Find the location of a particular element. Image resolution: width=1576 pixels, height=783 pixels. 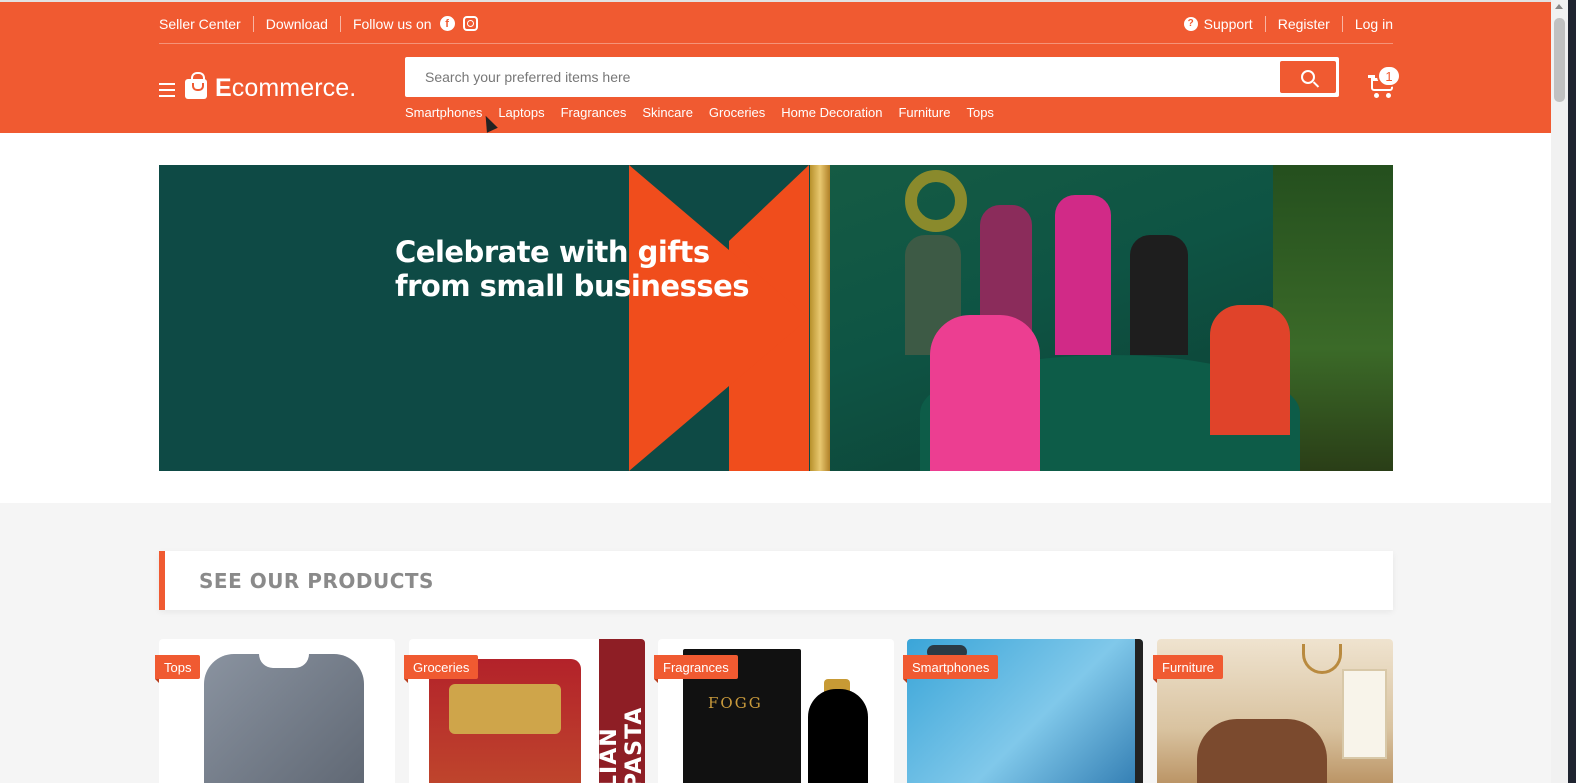

help-icon: ? is located at coordinates (1190, 23).